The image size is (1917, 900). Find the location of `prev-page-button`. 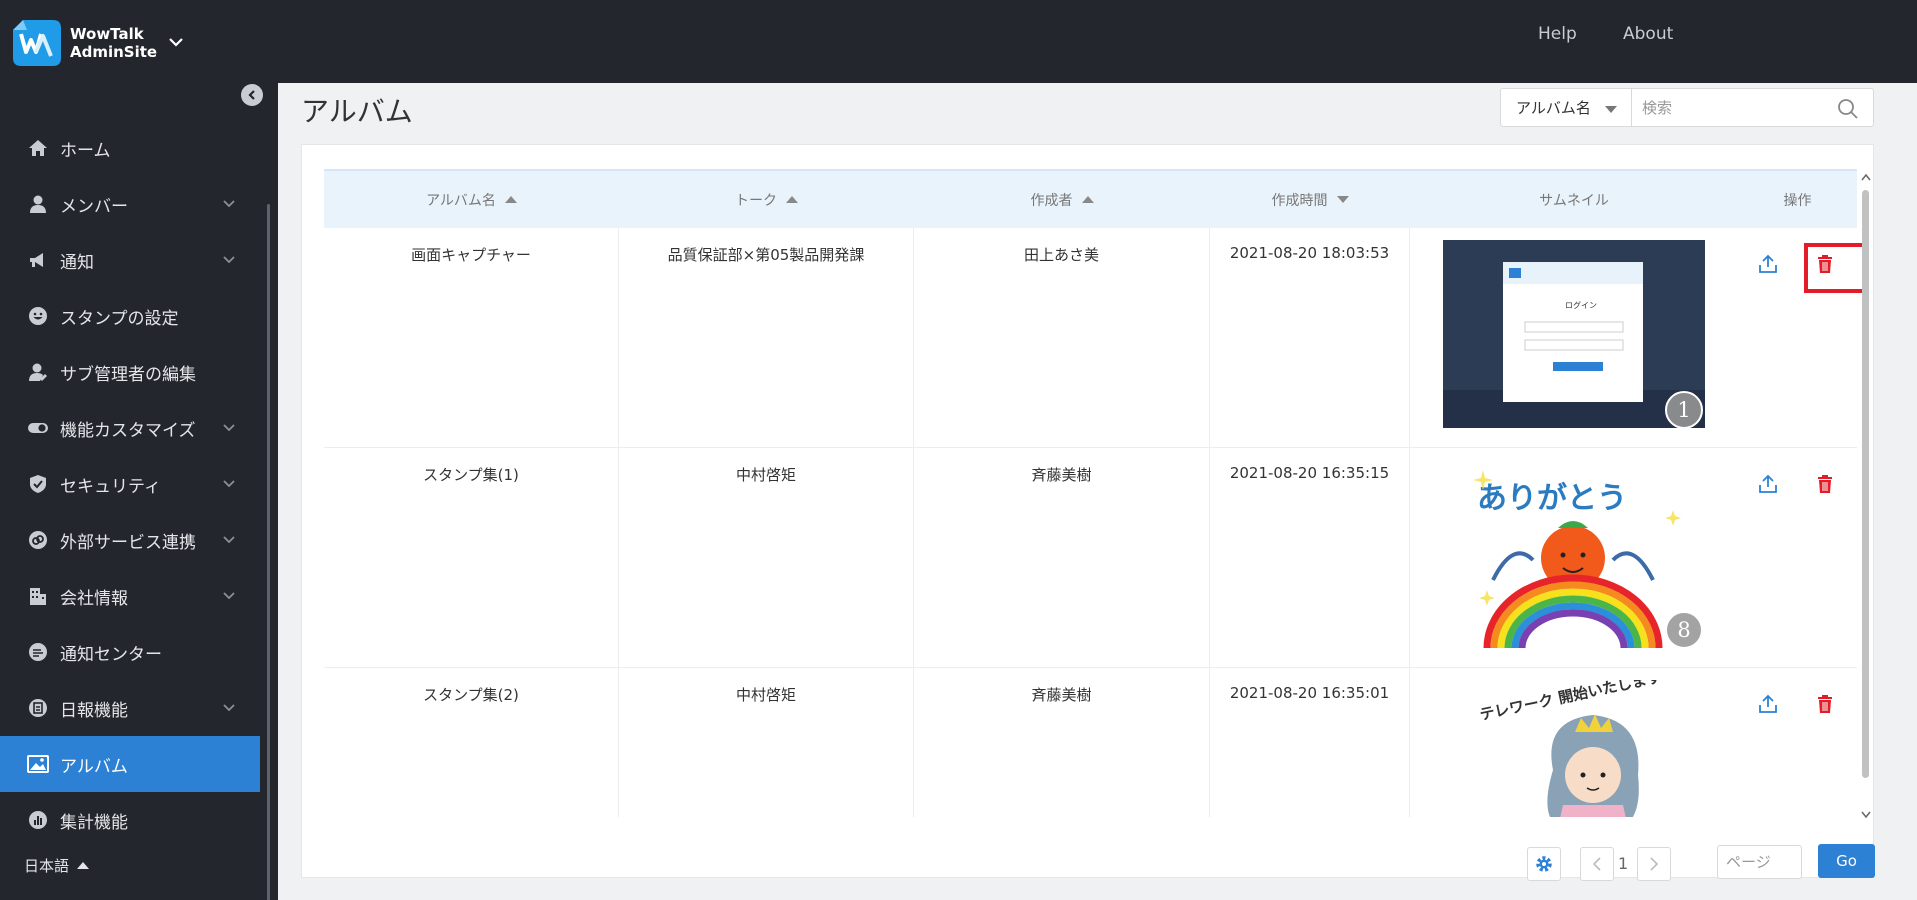

prev-page-button is located at coordinates (1597, 864).